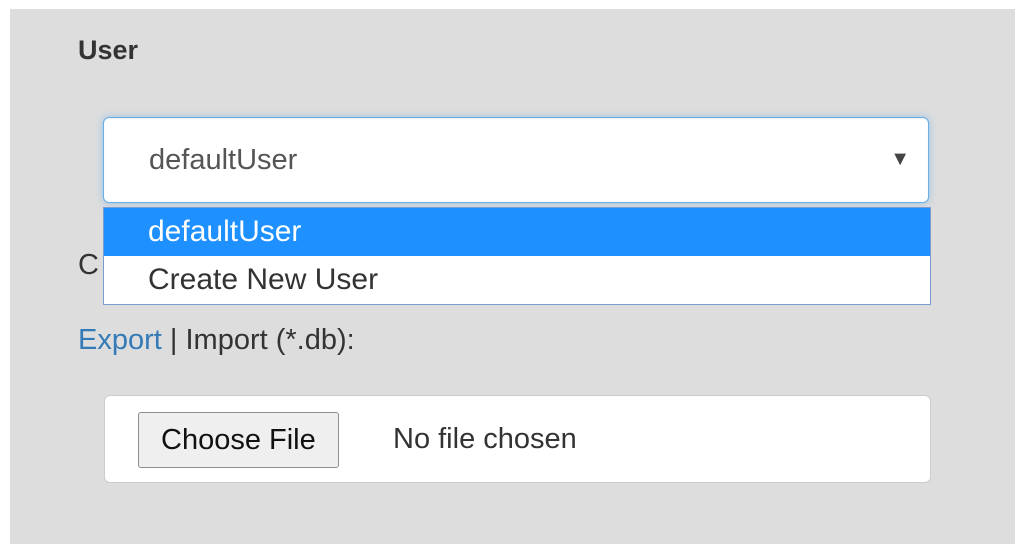 This screenshot has height=544, width=1017. Describe the element at coordinates (270, 340) in the screenshot. I see `import-label: Import (*.db):` at that location.